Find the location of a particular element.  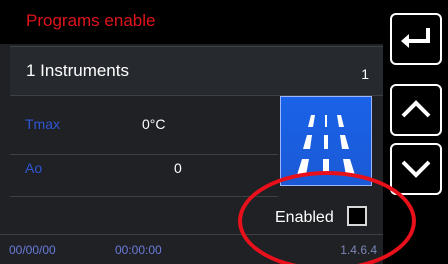

status-date: 00/00/00 is located at coordinates (32, 250).